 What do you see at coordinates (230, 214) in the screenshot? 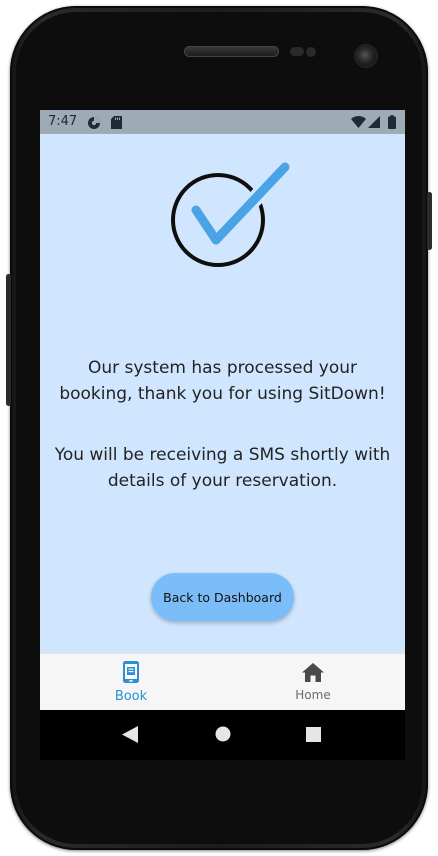
I see `checkmark-circle-icon` at bounding box center [230, 214].